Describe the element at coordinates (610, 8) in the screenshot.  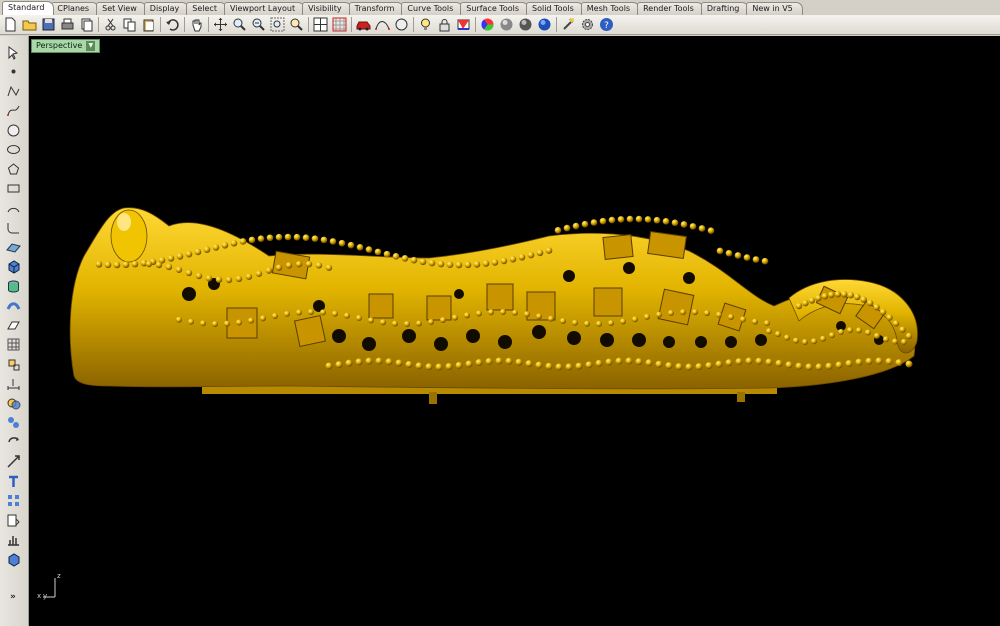
I see `tab-mesh-tools: Mesh Tools` at that location.